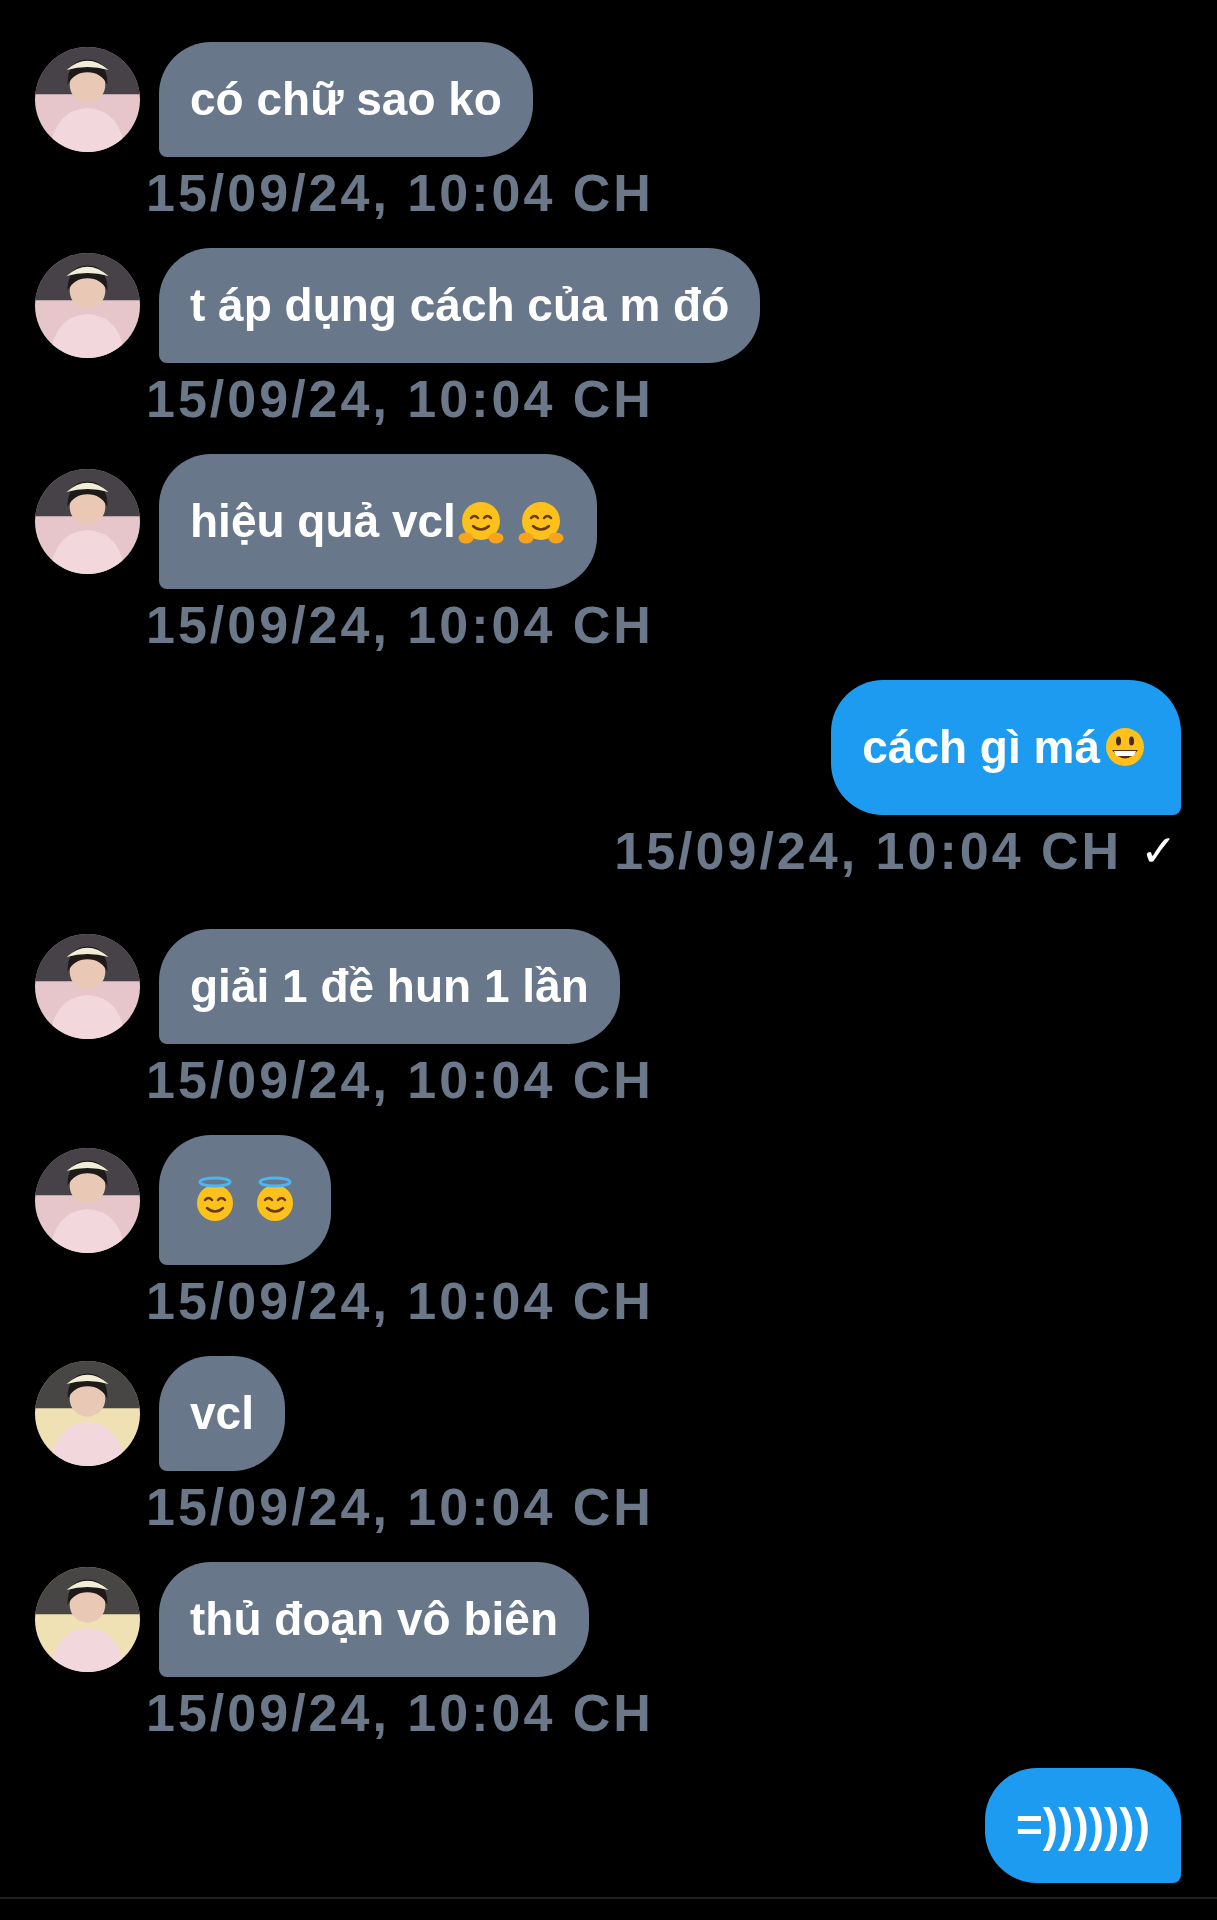 This screenshot has width=1217, height=1920. What do you see at coordinates (1158, 851) in the screenshot?
I see `read-check-icon: ✓` at bounding box center [1158, 851].